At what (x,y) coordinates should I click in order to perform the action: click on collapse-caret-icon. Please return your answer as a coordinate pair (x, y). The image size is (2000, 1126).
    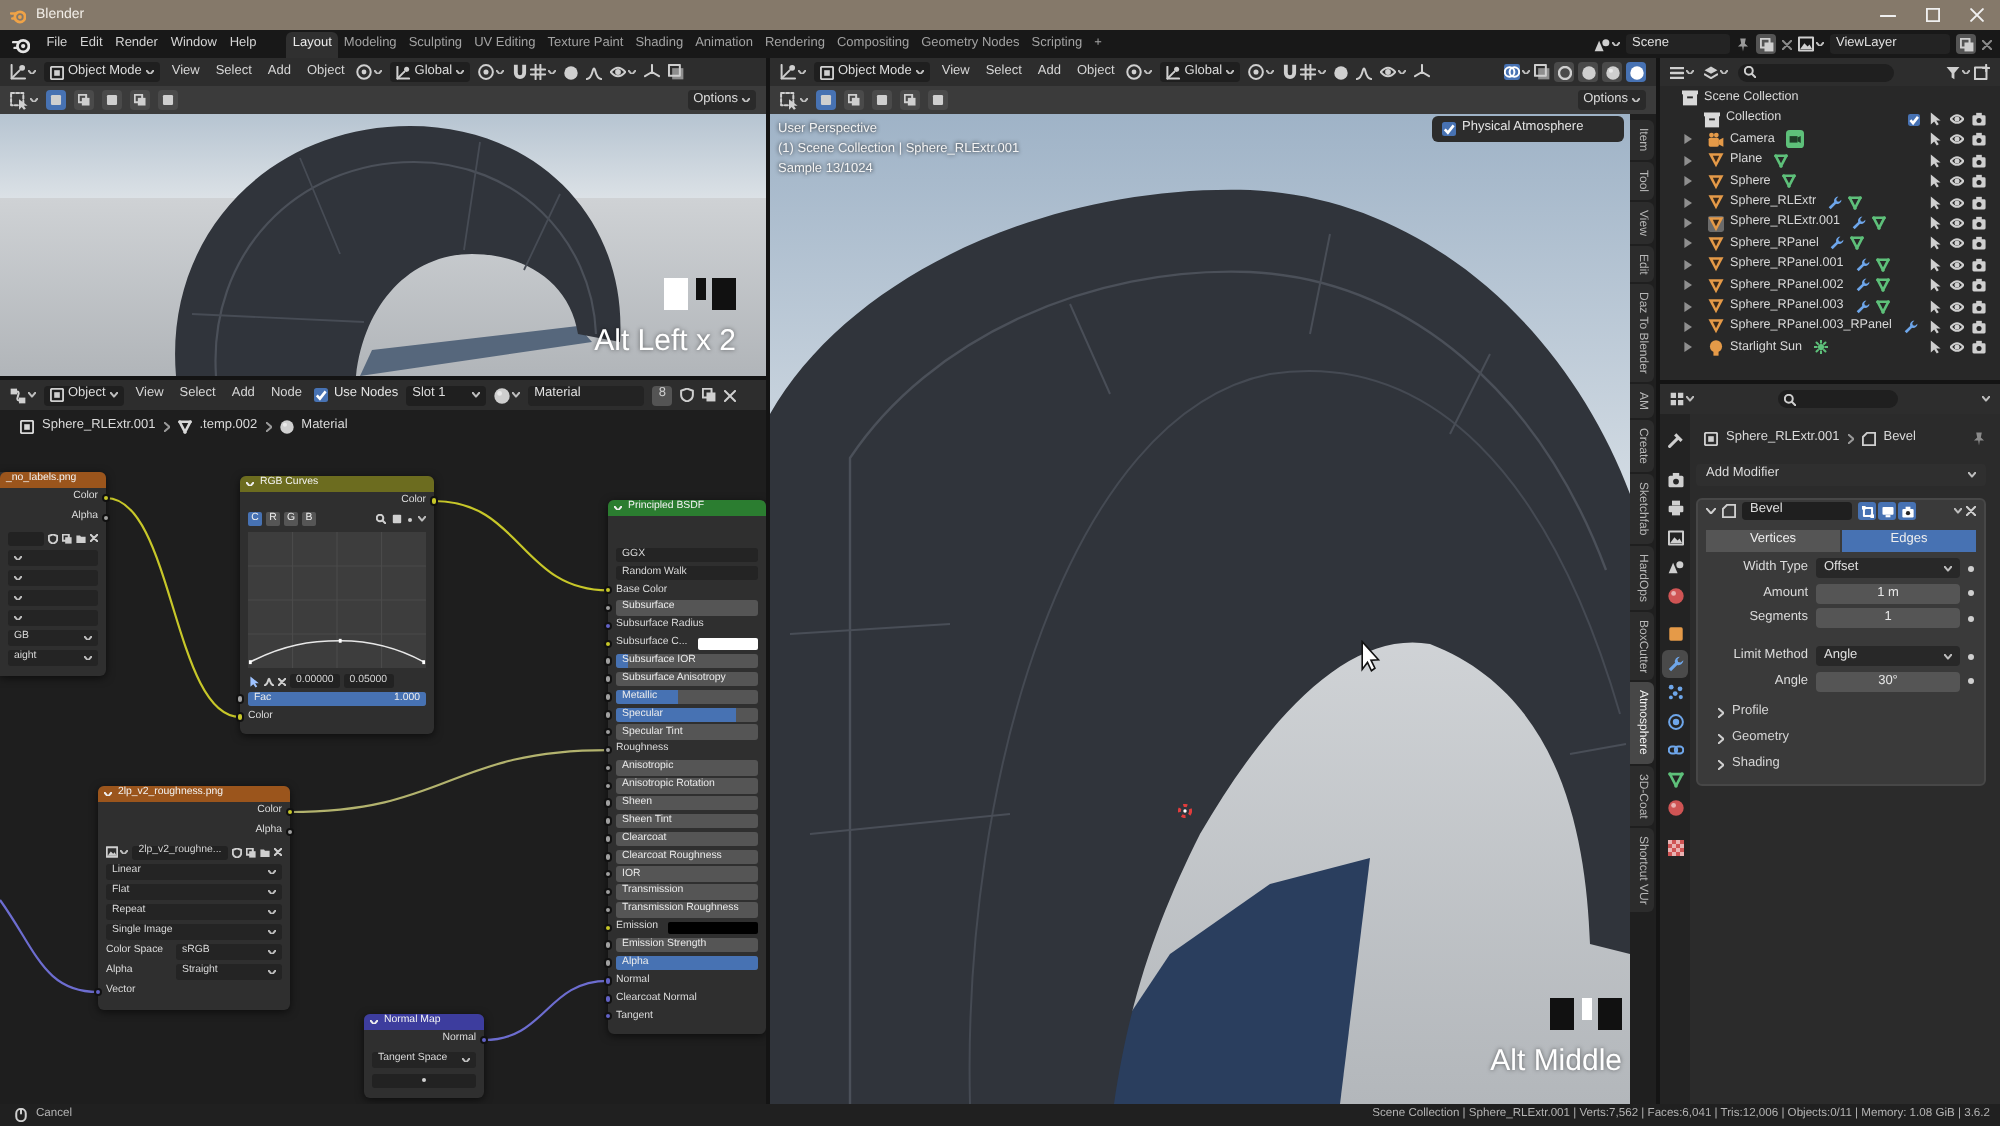
    Looking at the image, I should click on (1711, 511).